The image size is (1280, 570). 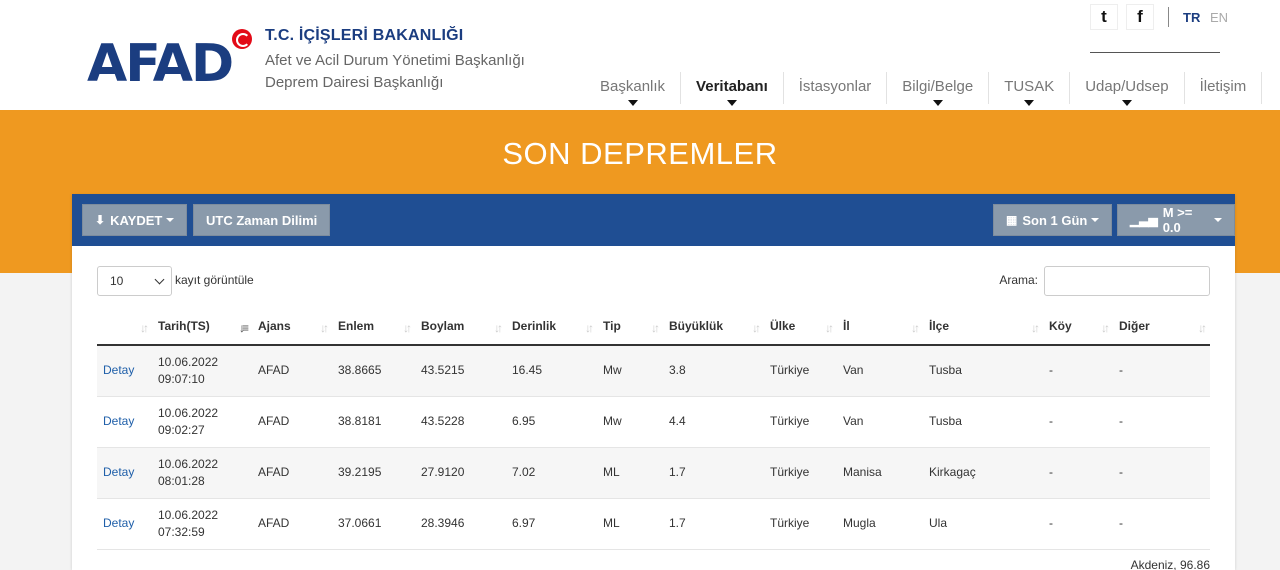 What do you see at coordinates (713, 524) in the screenshot?
I see `magnitude-cell: 1.7` at bounding box center [713, 524].